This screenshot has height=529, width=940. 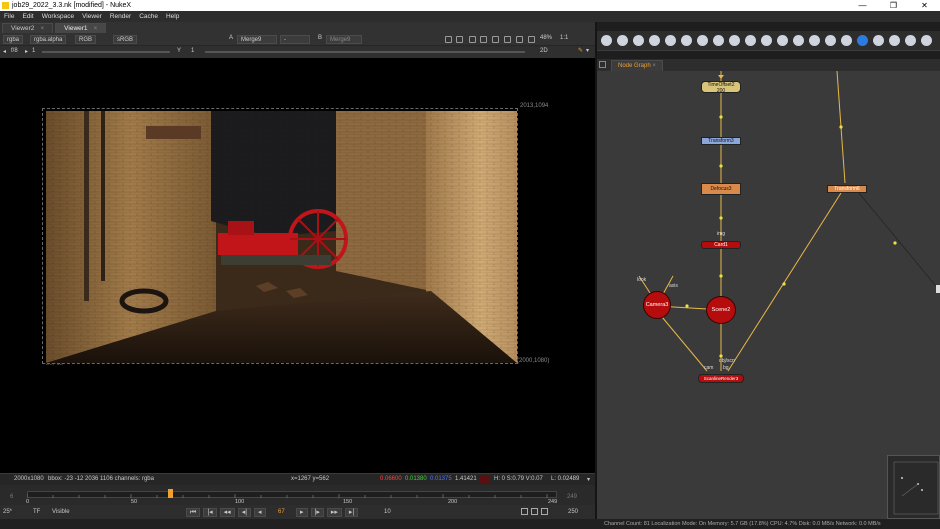 What do you see at coordinates (606, 40) in the screenshot?
I see `image-nodes-icon` at bounding box center [606, 40].